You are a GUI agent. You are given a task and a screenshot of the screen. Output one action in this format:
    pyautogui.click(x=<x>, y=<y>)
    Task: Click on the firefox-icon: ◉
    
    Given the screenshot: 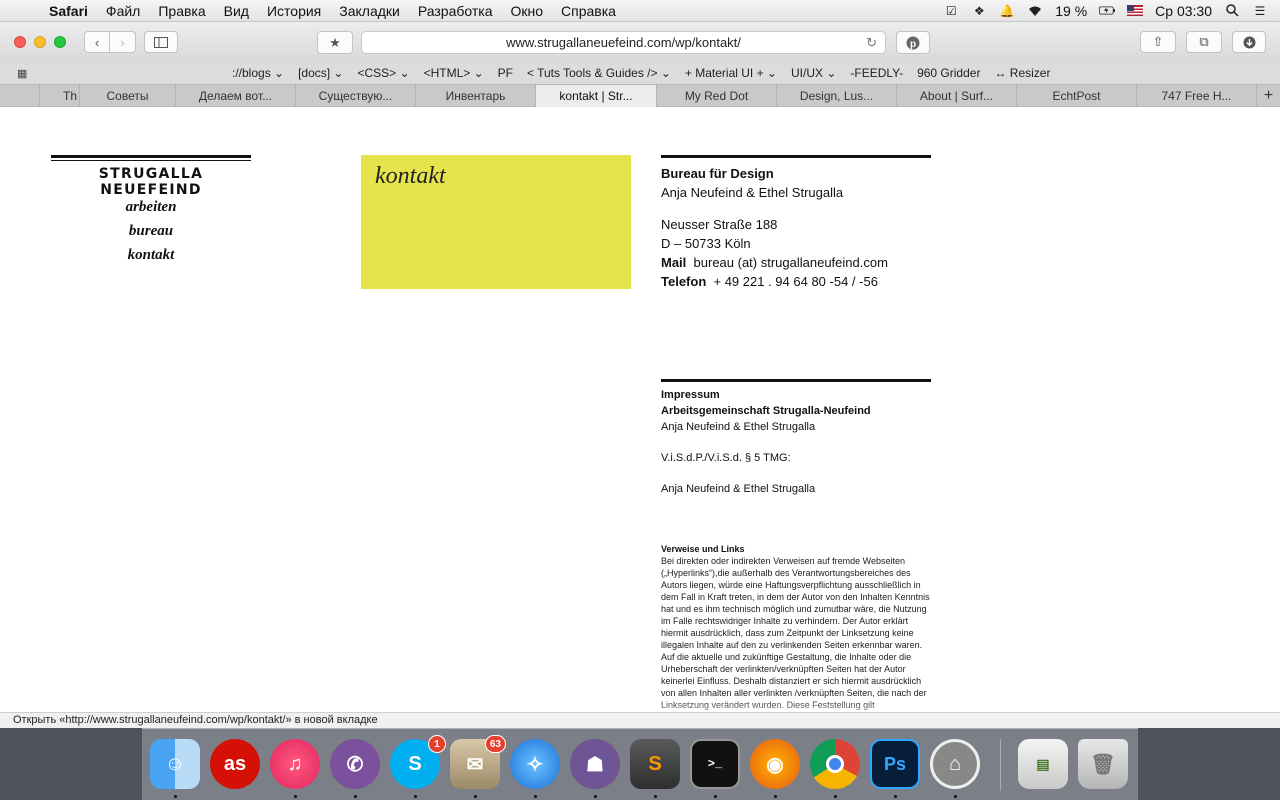 What is the action you would take?
    pyautogui.click(x=775, y=764)
    